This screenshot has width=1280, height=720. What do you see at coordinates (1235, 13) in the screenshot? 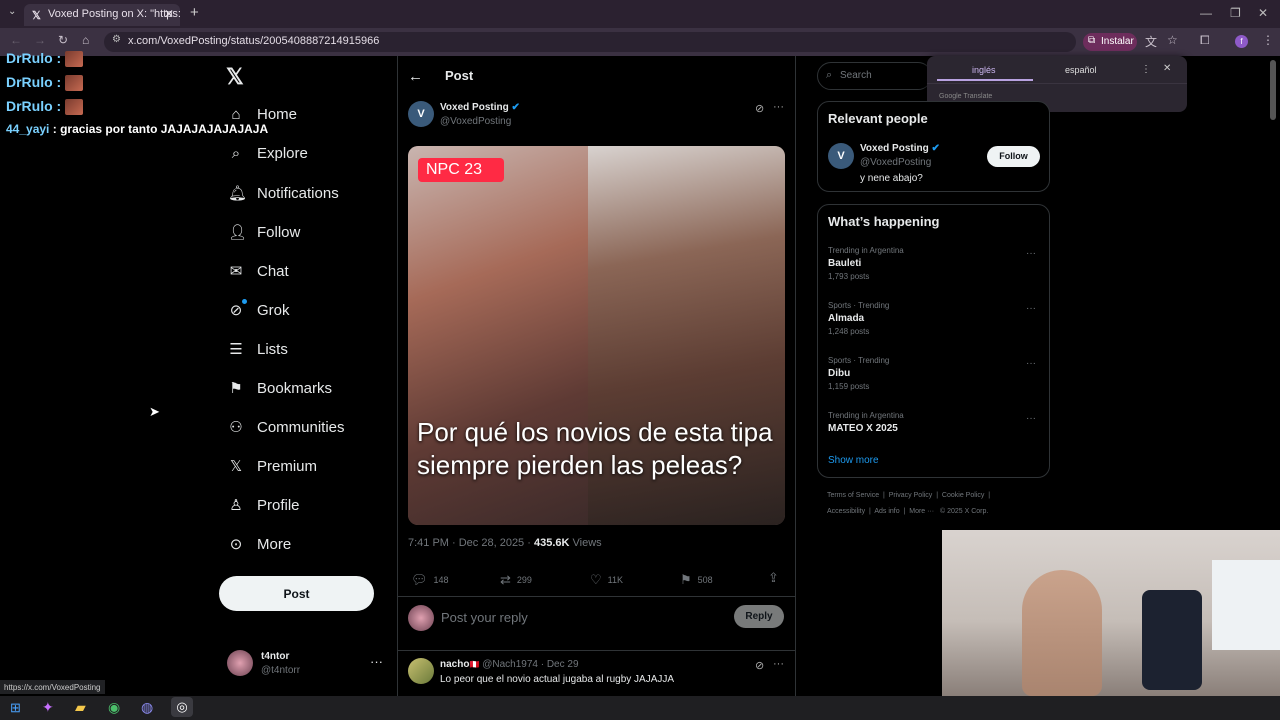
I see `restore-icon: ❐` at bounding box center [1235, 13].